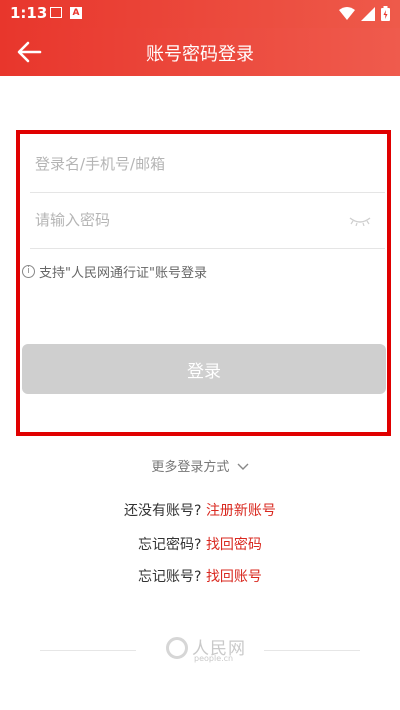 This screenshot has width=400, height=710. Describe the element at coordinates (200, 14) in the screenshot. I see `status-bar: 1:13 A` at that location.